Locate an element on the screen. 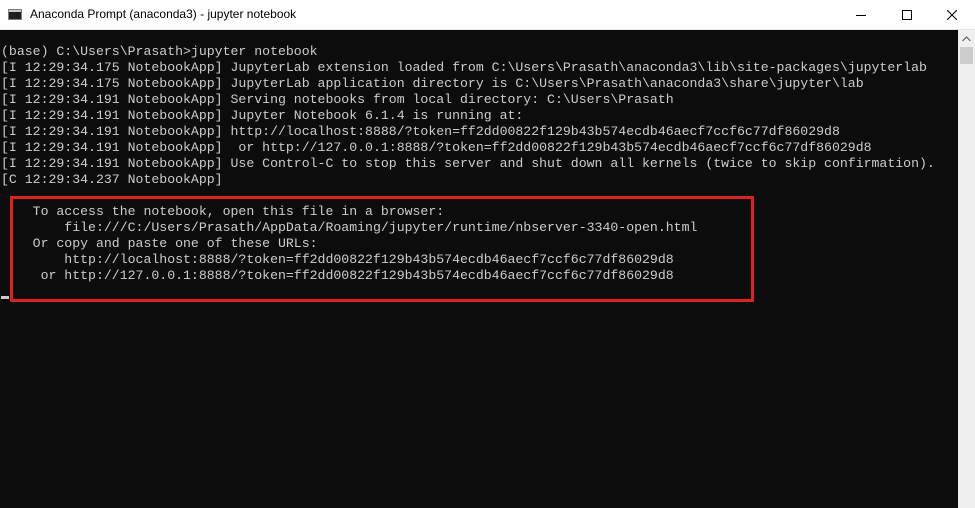 The height and width of the screenshot is (508, 975). minimize-button is located at coordinates (861, 14).